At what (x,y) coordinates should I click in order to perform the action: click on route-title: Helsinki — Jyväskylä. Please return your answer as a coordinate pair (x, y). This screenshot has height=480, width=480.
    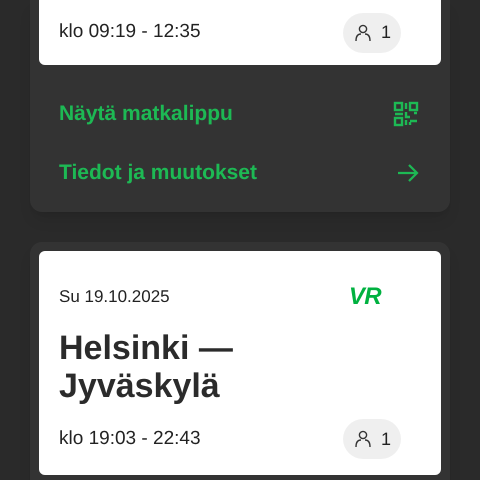
    Looking at the image, I should click on (146, 367).